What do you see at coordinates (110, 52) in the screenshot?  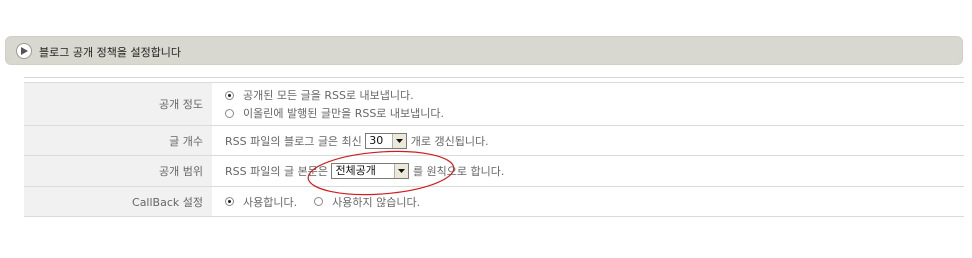 I see `section-title: 블로그 공개 정책을 설정합니다` at bounding box center [110, 52].